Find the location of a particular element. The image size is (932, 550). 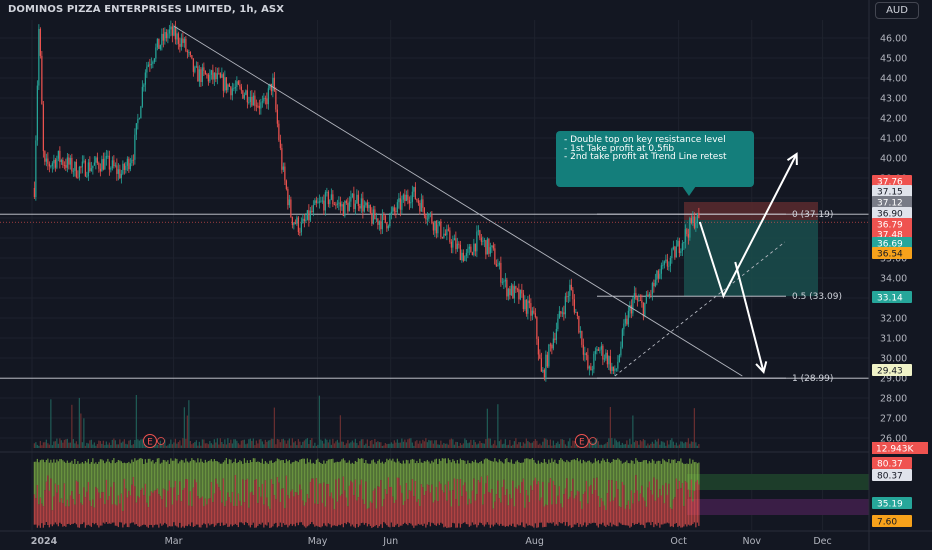

time-axis: 2024 Mar May Jun Aug Oct Nov Dec is located at coordinates (466, 538).